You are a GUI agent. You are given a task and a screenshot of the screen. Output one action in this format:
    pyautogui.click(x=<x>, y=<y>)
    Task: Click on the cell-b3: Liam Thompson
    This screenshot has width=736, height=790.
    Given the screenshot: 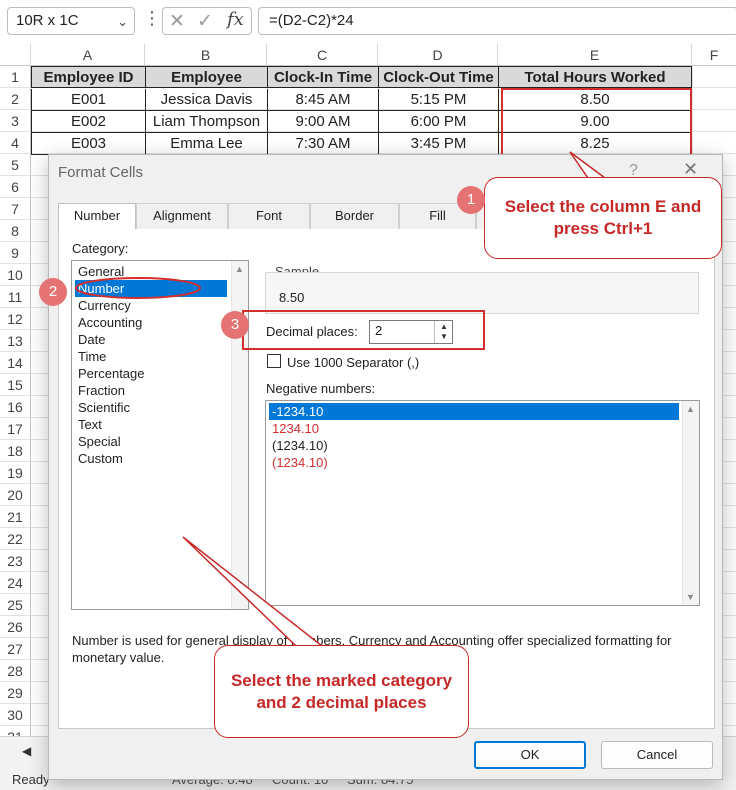 What is the action you would take?
    pyautogui.click(x=206, y=122)
    